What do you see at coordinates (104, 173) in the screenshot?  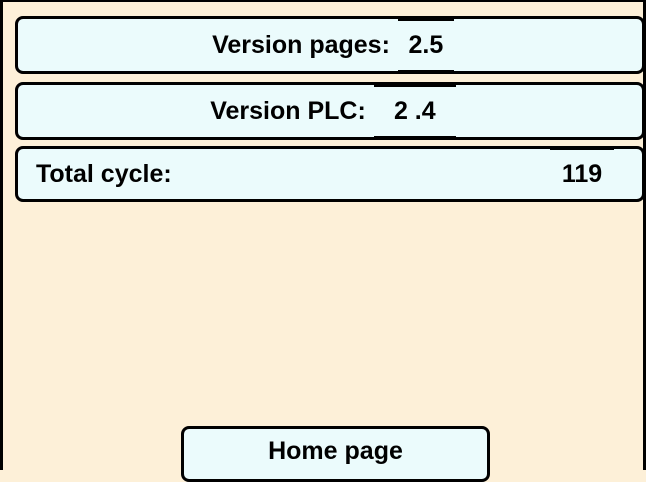 I see `total-cycle-label: Total cycle:` at bounding box center [104, 173].